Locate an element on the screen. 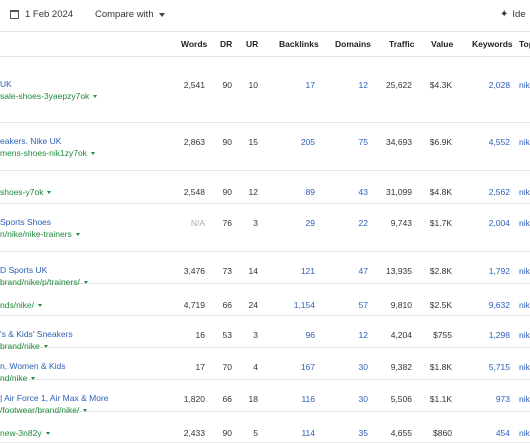 The width and height of the screenshot is (530, 443). page-title-link: Sports Shoes is located at coordinates (25, 222).